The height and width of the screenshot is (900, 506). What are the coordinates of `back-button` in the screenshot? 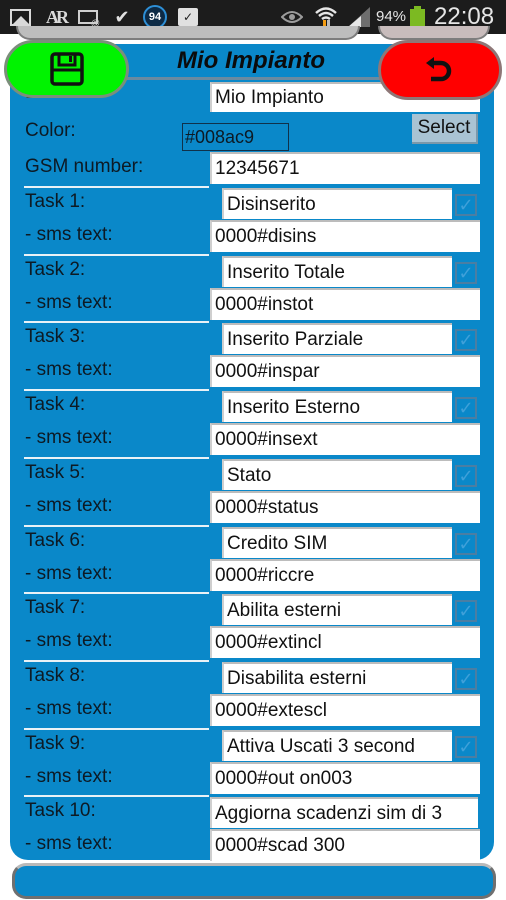 It's located at (440, 70).